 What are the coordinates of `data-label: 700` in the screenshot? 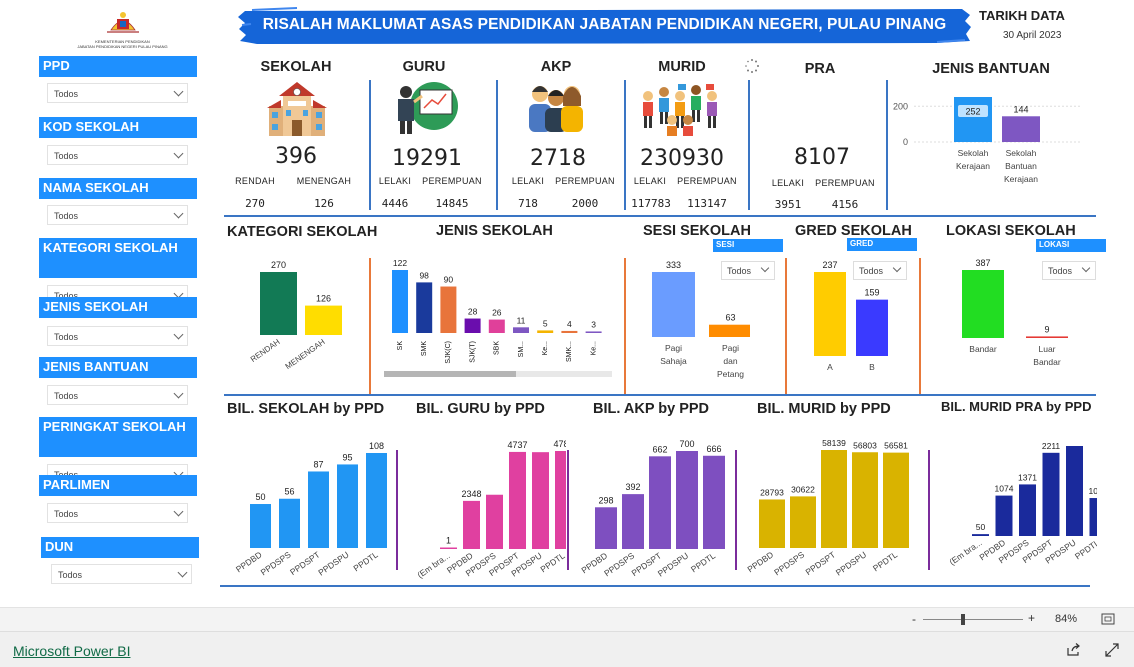 It's located at (686, 444).